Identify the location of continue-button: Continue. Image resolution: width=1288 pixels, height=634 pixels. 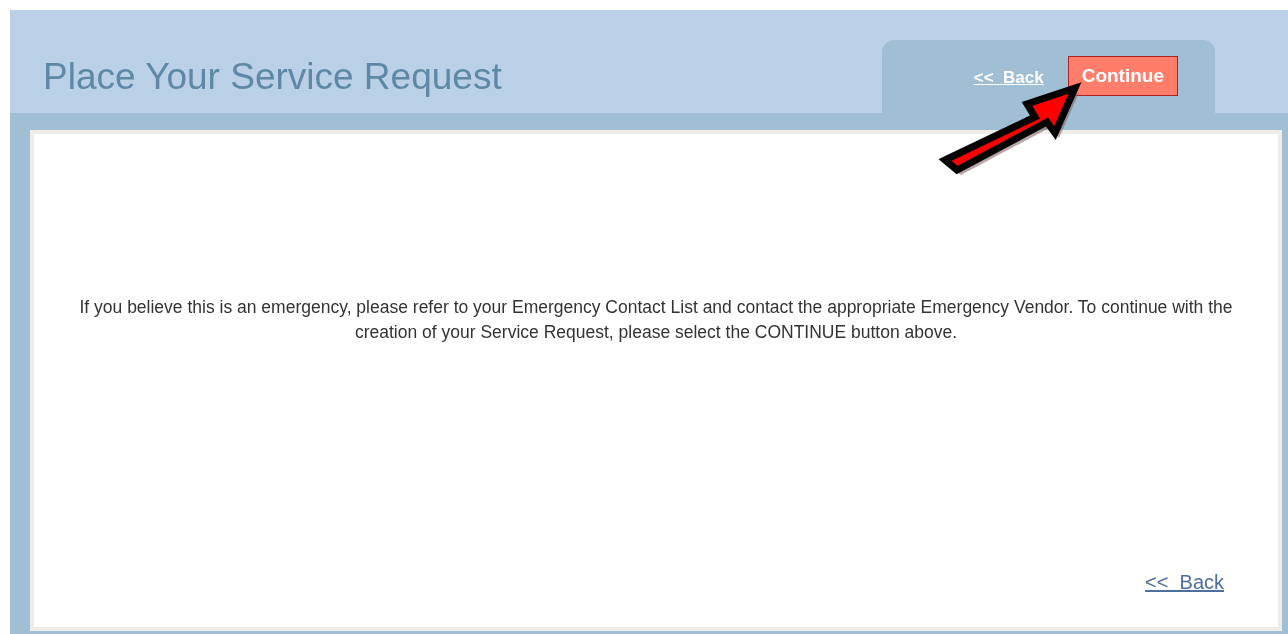
(1122, 76).